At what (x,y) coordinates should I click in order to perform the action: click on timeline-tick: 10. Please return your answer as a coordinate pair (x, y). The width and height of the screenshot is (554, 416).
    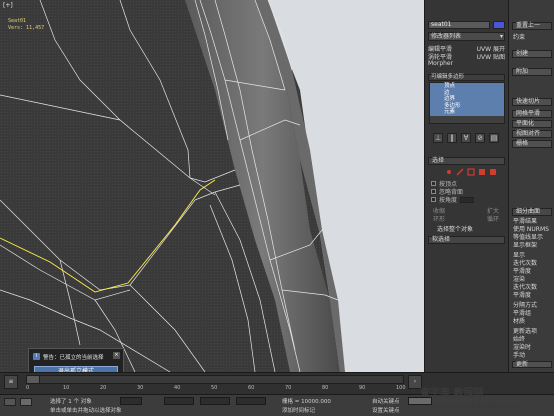
    Looking at the image, I should click on (66, 388).